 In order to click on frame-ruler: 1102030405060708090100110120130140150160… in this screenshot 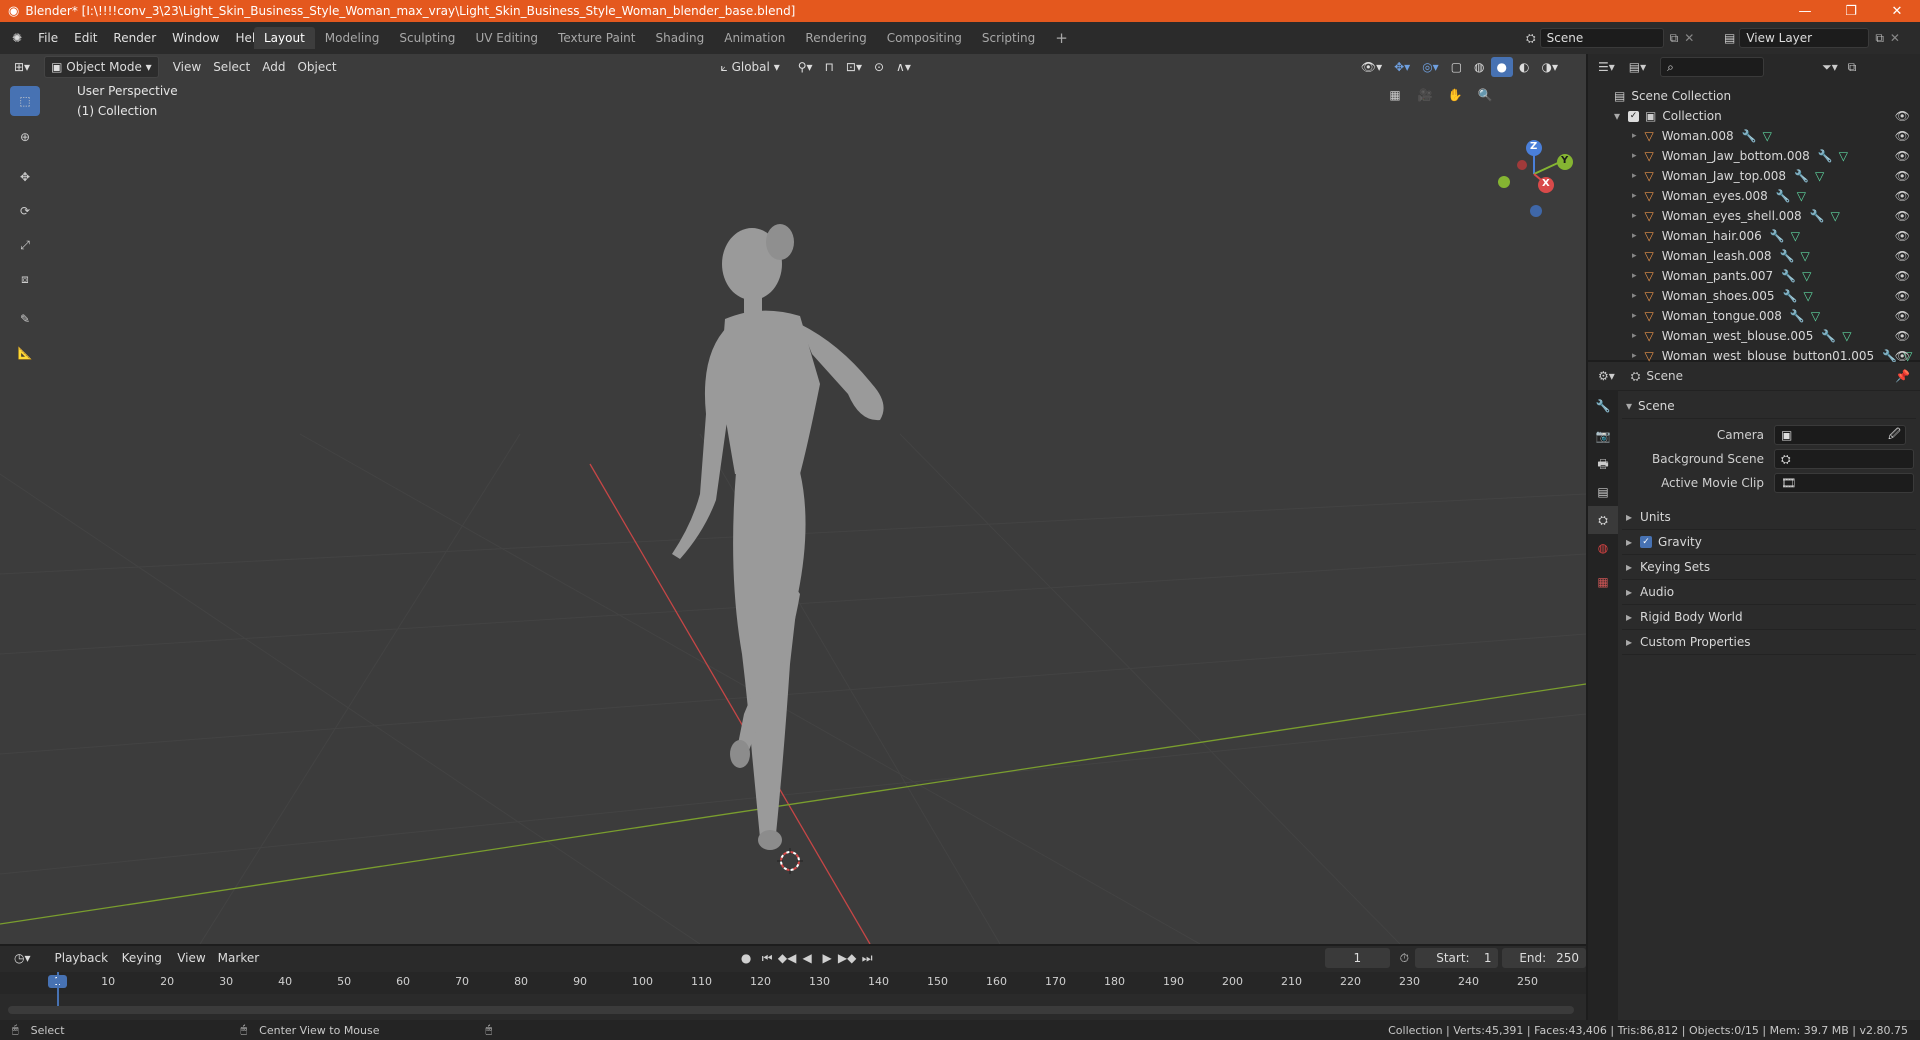, I will do `click(793, 983)`.